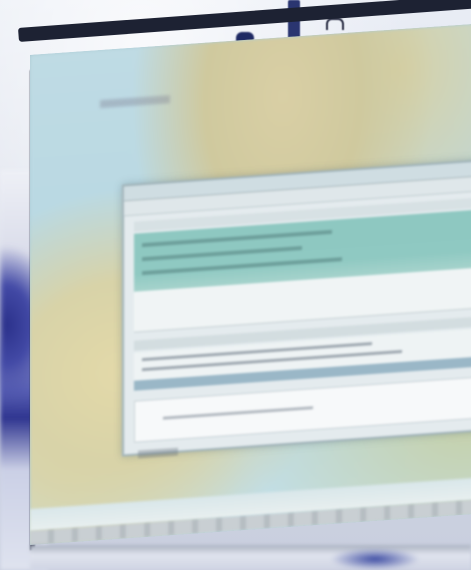  Describe the element at coordinates (158, 453) in the screenshot. I see `footer-button` at that location.